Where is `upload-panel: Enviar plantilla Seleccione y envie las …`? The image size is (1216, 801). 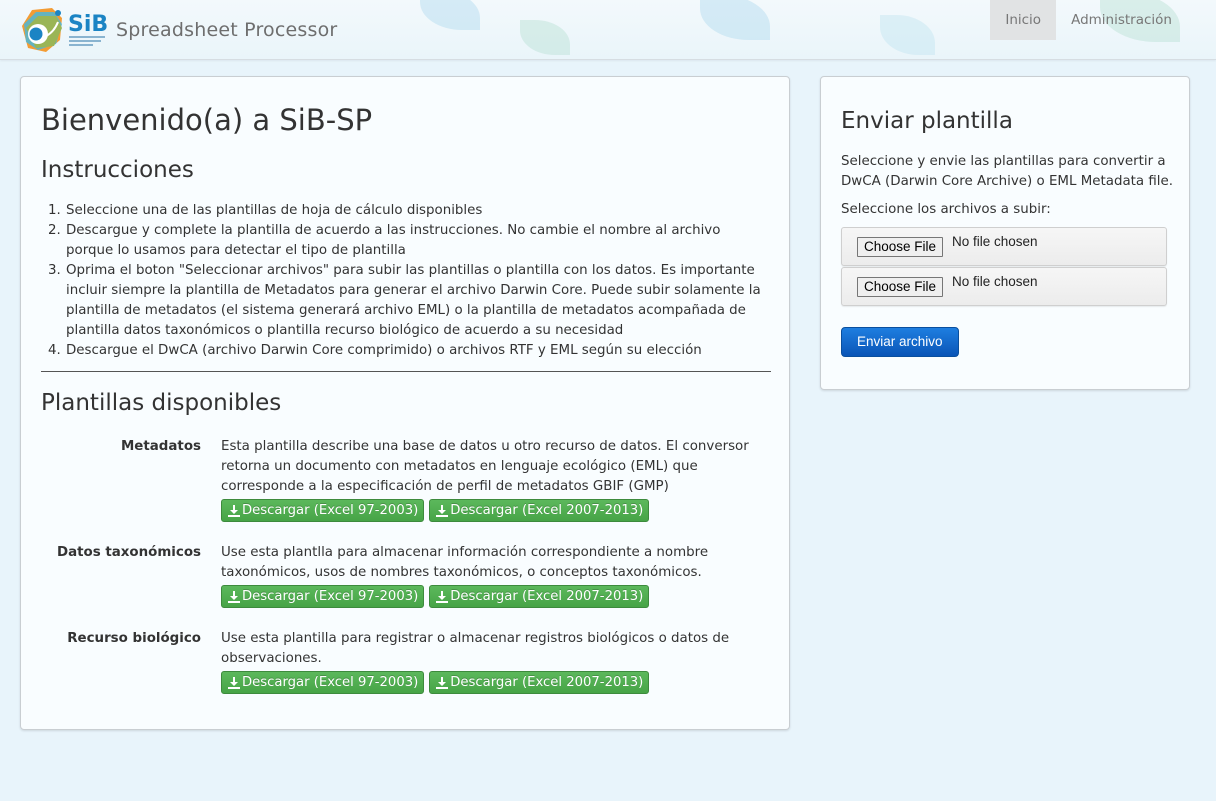 upload-panel: Enviar plantilla Seleccione y envie las … is located at coordinates (1005, 233).